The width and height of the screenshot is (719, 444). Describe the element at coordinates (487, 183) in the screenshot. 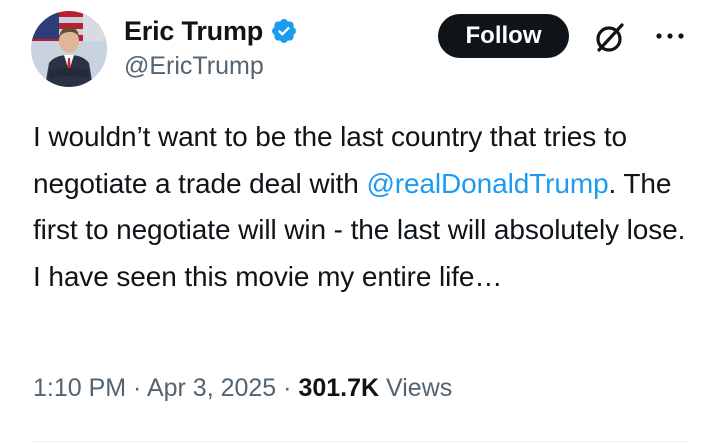

I see `mention-link: @realDonaldTrump` at that location.